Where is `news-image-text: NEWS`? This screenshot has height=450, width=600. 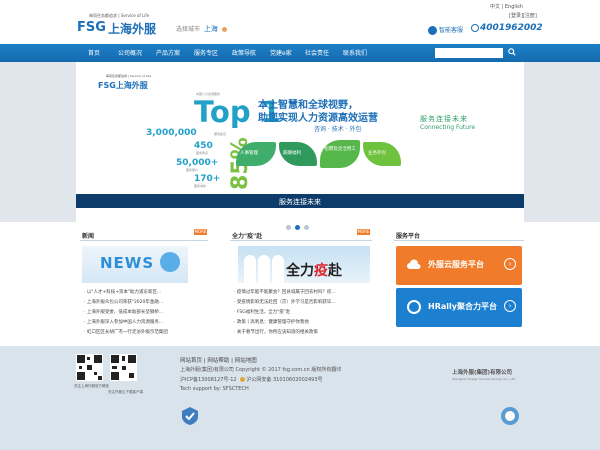
news-image-text: NEWS is located at coordinates (127, 263).